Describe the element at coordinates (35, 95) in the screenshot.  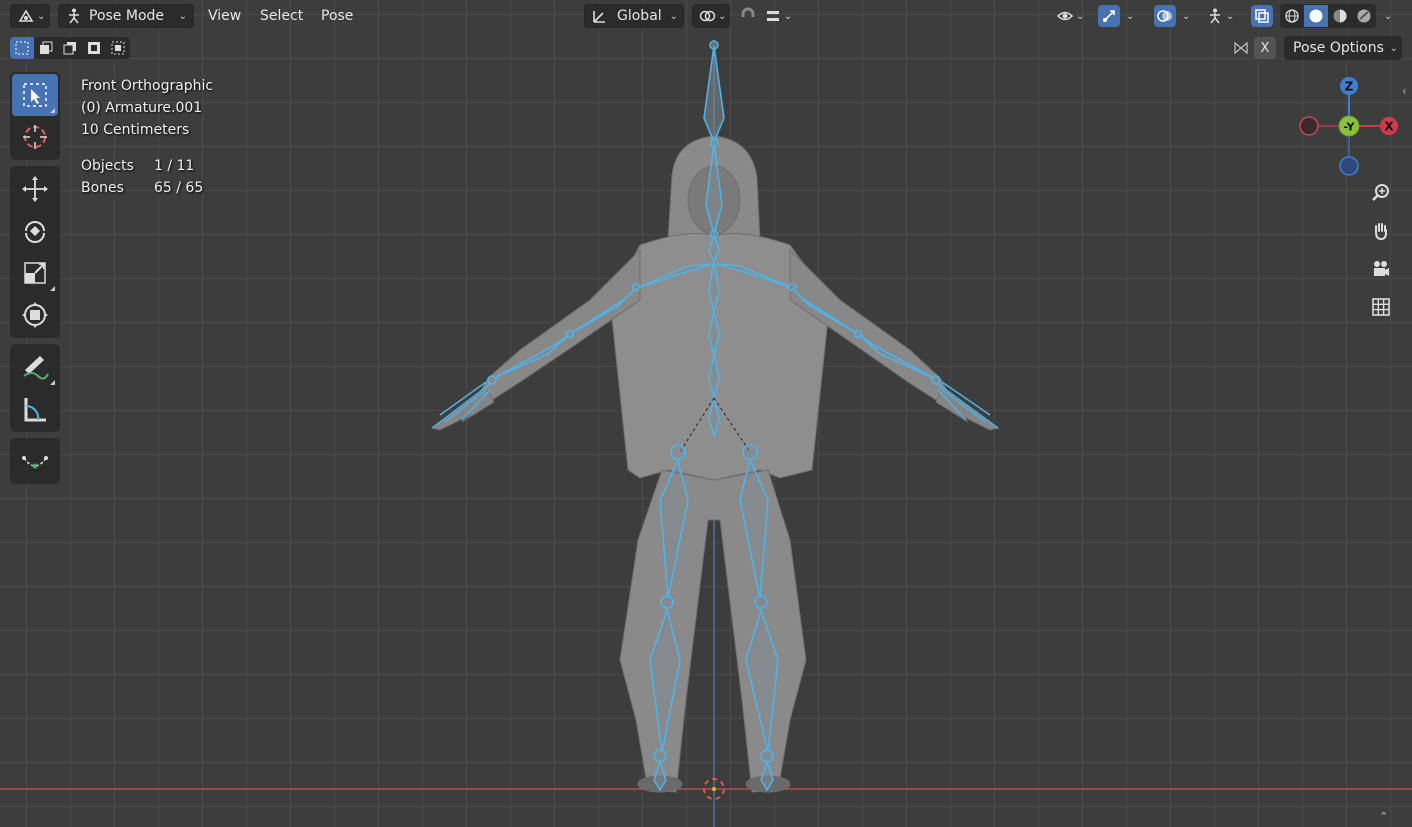
I see `select-box-tool` at that location.